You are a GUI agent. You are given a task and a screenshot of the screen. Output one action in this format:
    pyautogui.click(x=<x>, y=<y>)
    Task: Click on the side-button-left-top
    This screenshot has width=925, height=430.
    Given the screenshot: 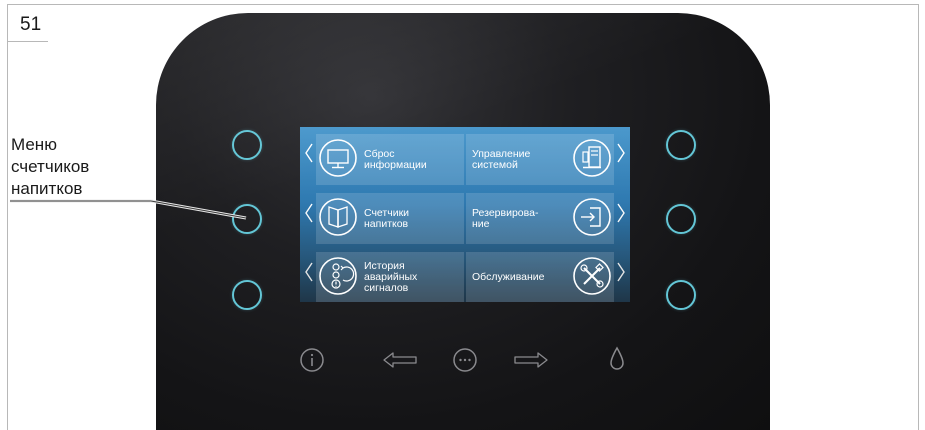 What is the action you would take?
    pyautogui.click(x=247, y=145)
    